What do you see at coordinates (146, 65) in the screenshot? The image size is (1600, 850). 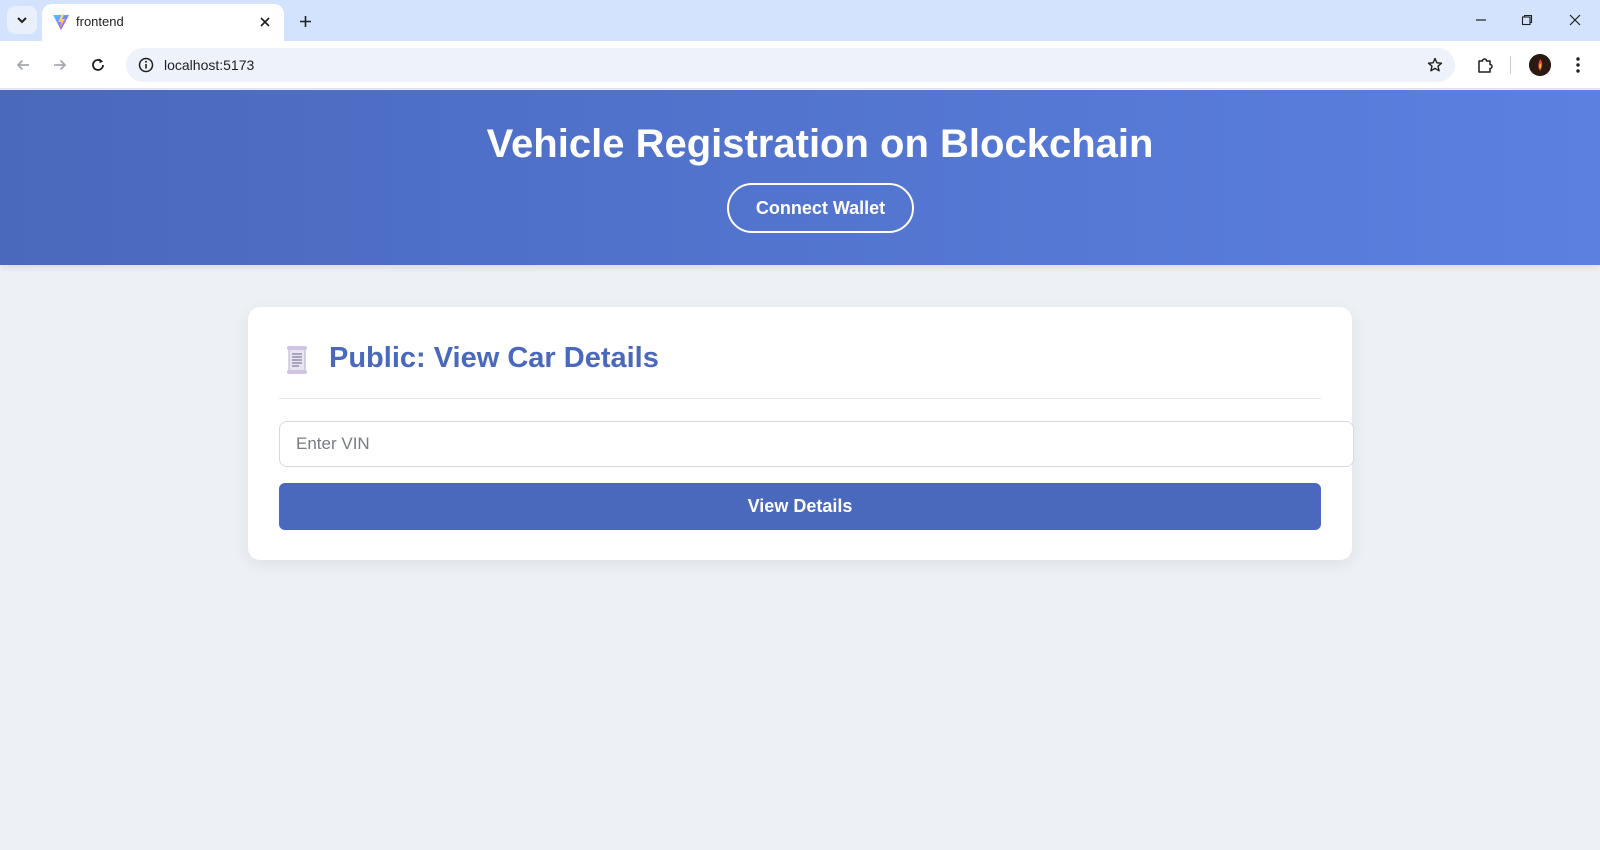 I see `site-info-icon` at bounding box center [146, 65].